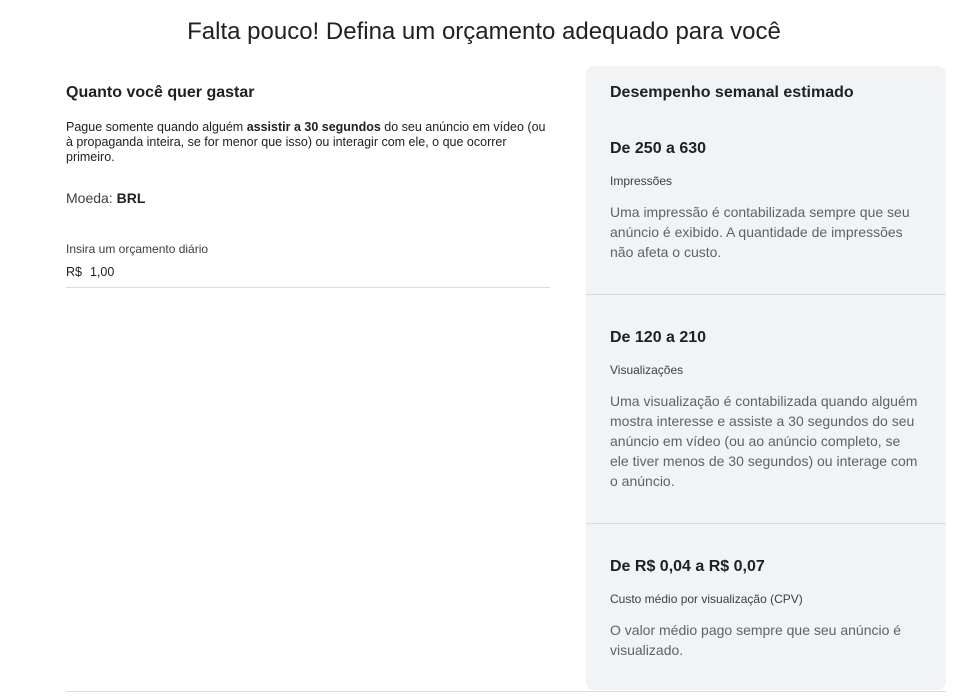 The image size is (968, 697). What do you see at coordinates (641, 181) in the screenshot?
I see `metric-label: Impressões` at bounding box center [641, 181].